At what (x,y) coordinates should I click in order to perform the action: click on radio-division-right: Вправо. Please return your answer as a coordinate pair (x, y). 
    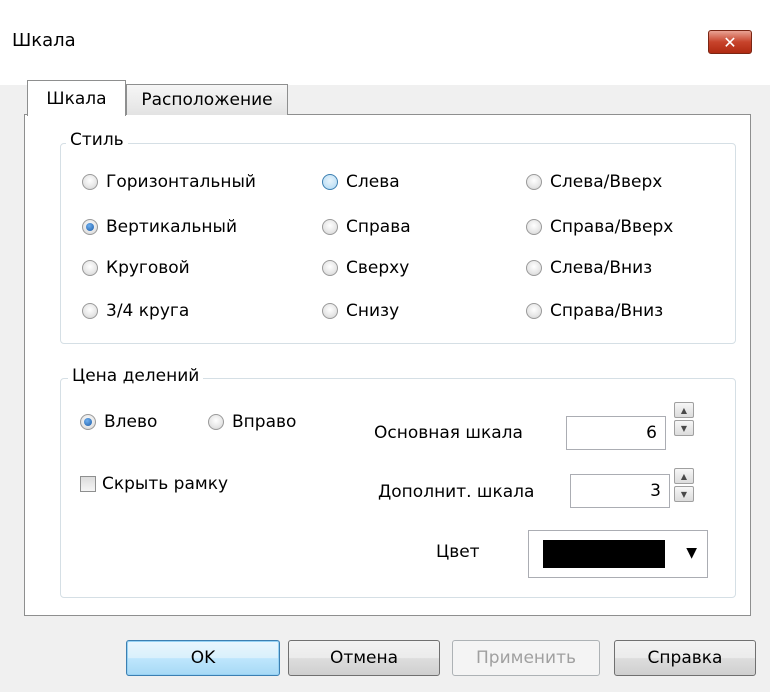
    Looking at the image, I should click on (252, 422).